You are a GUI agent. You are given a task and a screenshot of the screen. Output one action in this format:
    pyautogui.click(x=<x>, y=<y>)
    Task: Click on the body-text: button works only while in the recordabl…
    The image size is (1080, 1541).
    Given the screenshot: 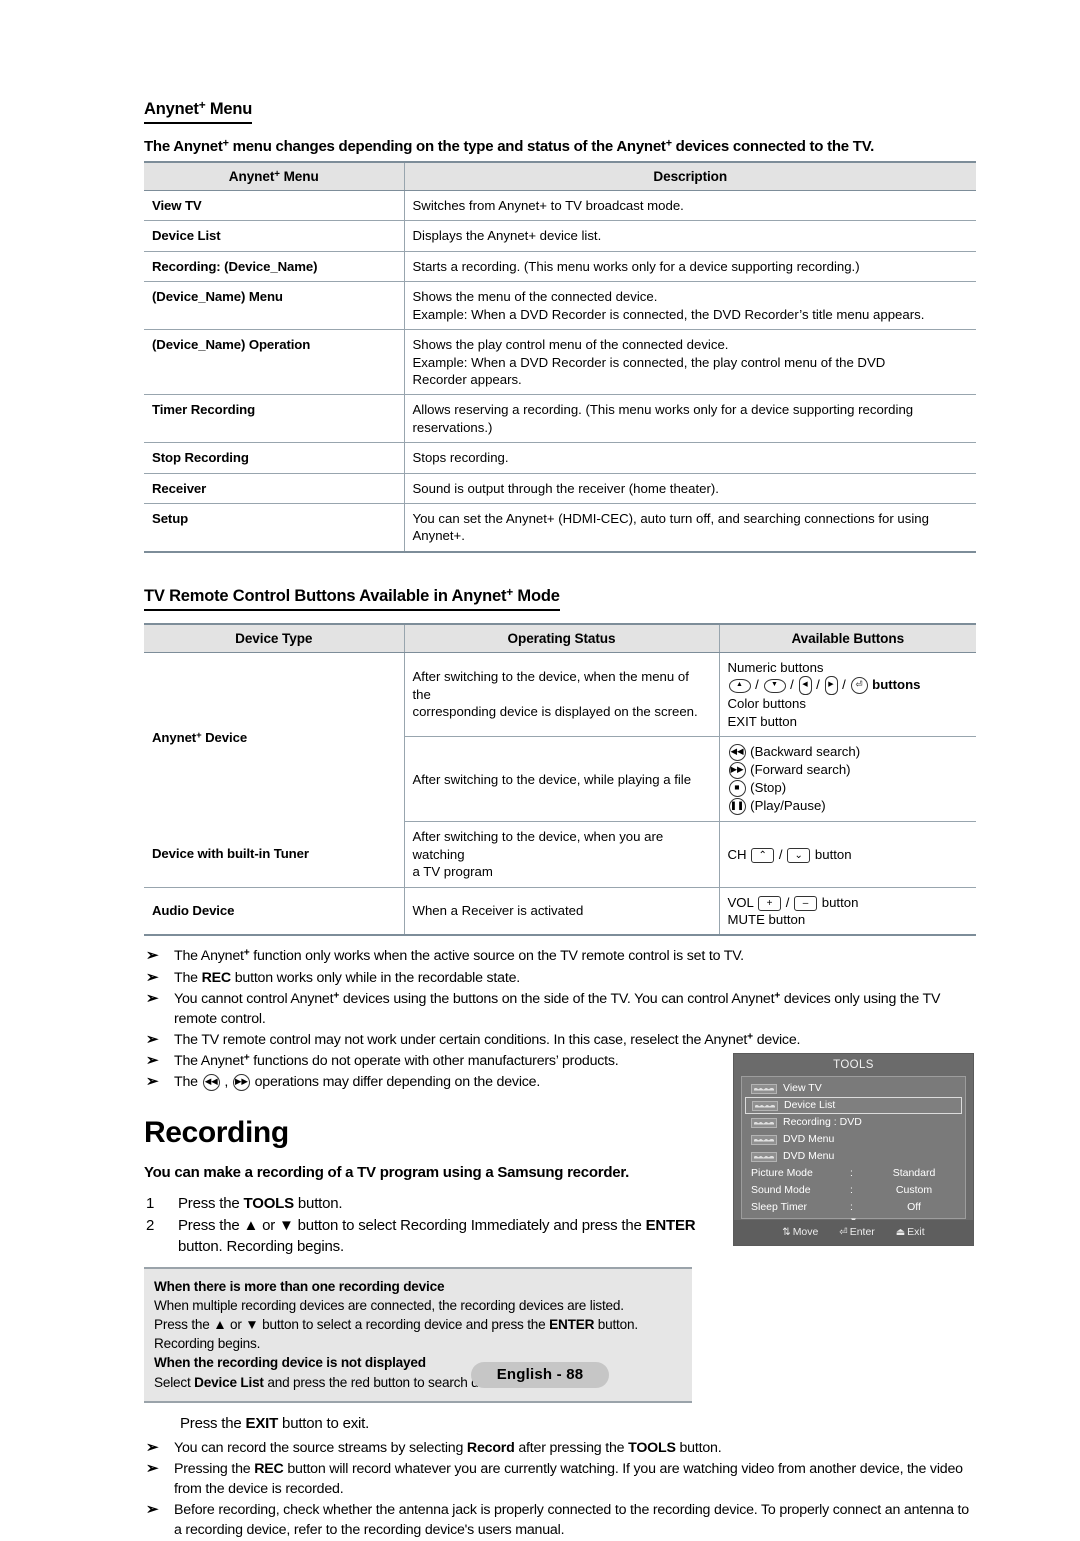 What is the action you would take?
    pyautogui.click(x=375, y=977)
    